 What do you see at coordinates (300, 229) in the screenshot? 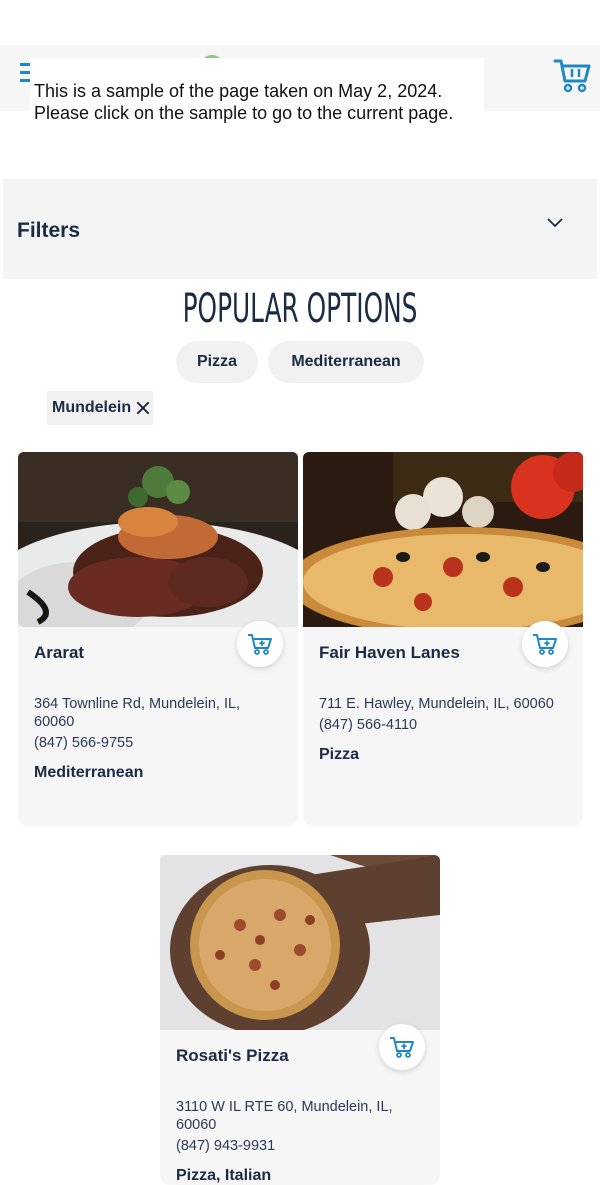
I see `filters-panel: Filters` at bounding box center [300, 229].